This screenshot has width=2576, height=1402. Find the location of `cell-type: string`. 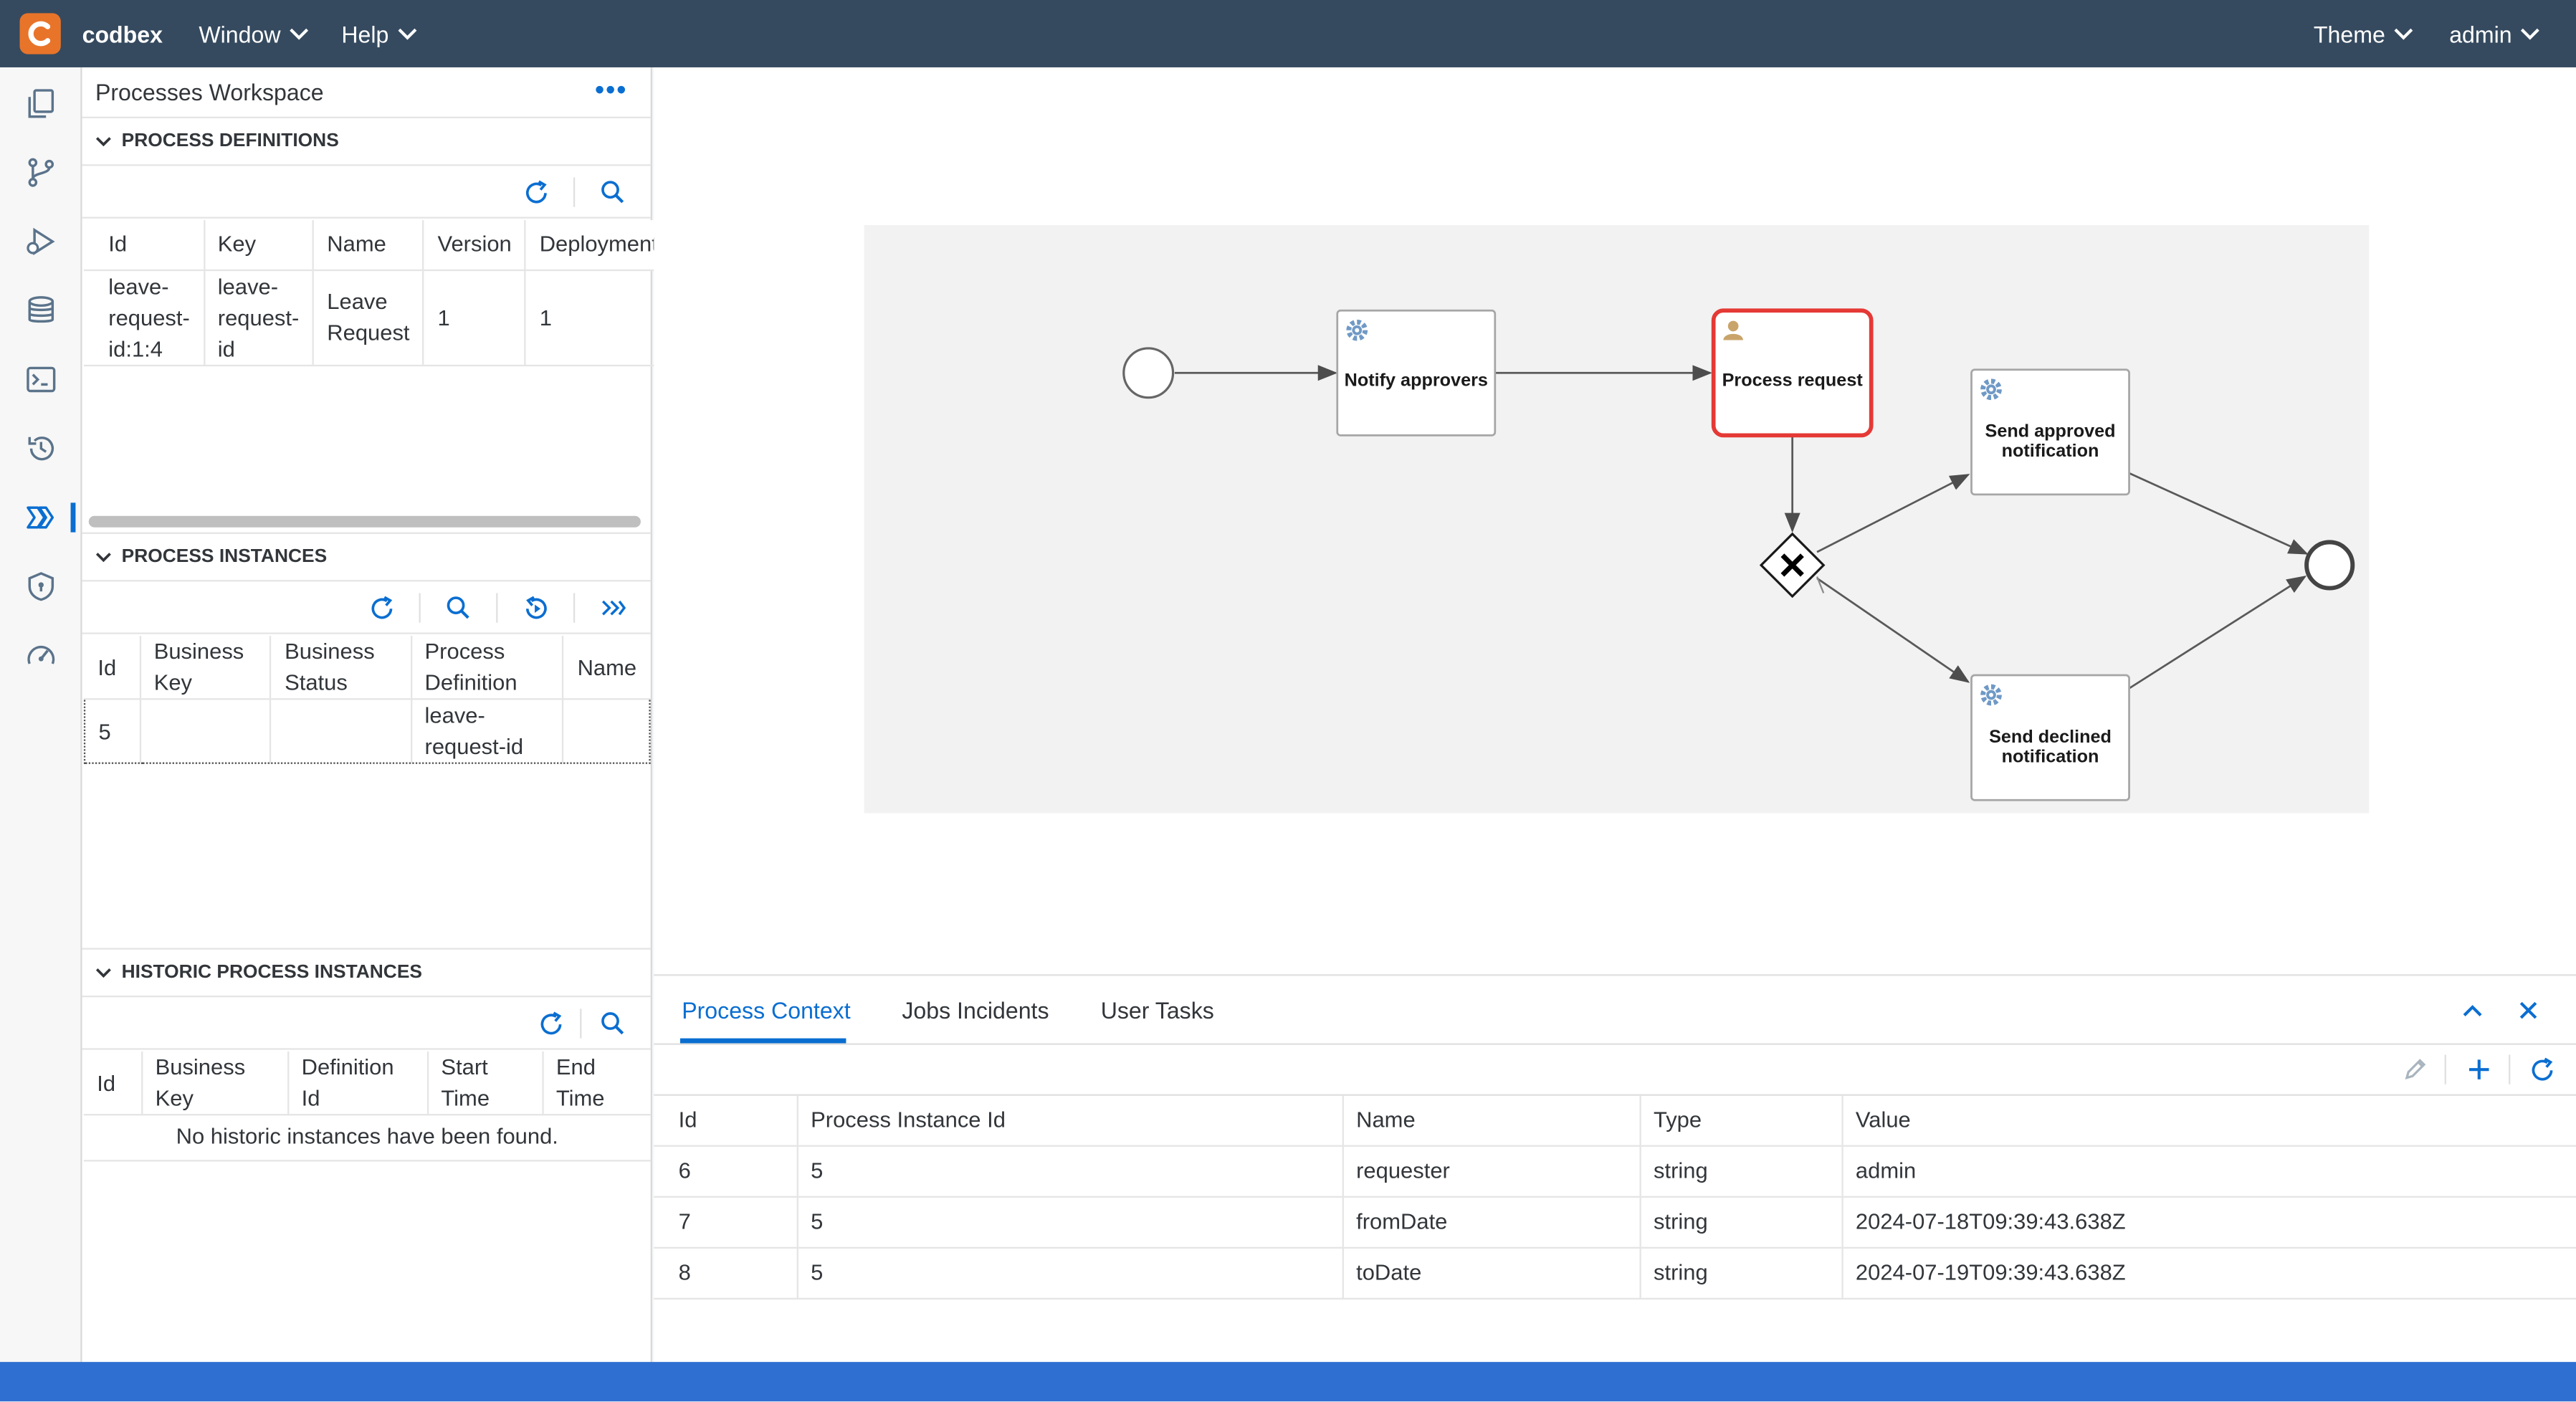

cell-type: string is located at coordinates (1741, 1222).